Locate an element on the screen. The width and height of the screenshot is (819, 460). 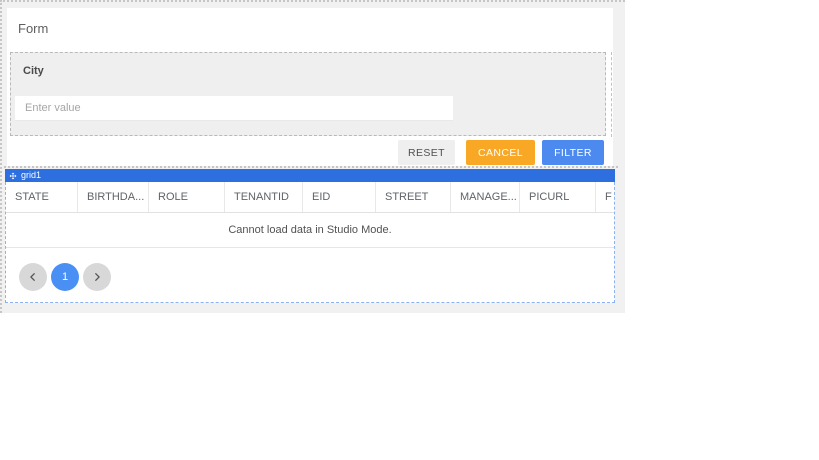
pagination-prev-button is located at coordinates (33, 277).